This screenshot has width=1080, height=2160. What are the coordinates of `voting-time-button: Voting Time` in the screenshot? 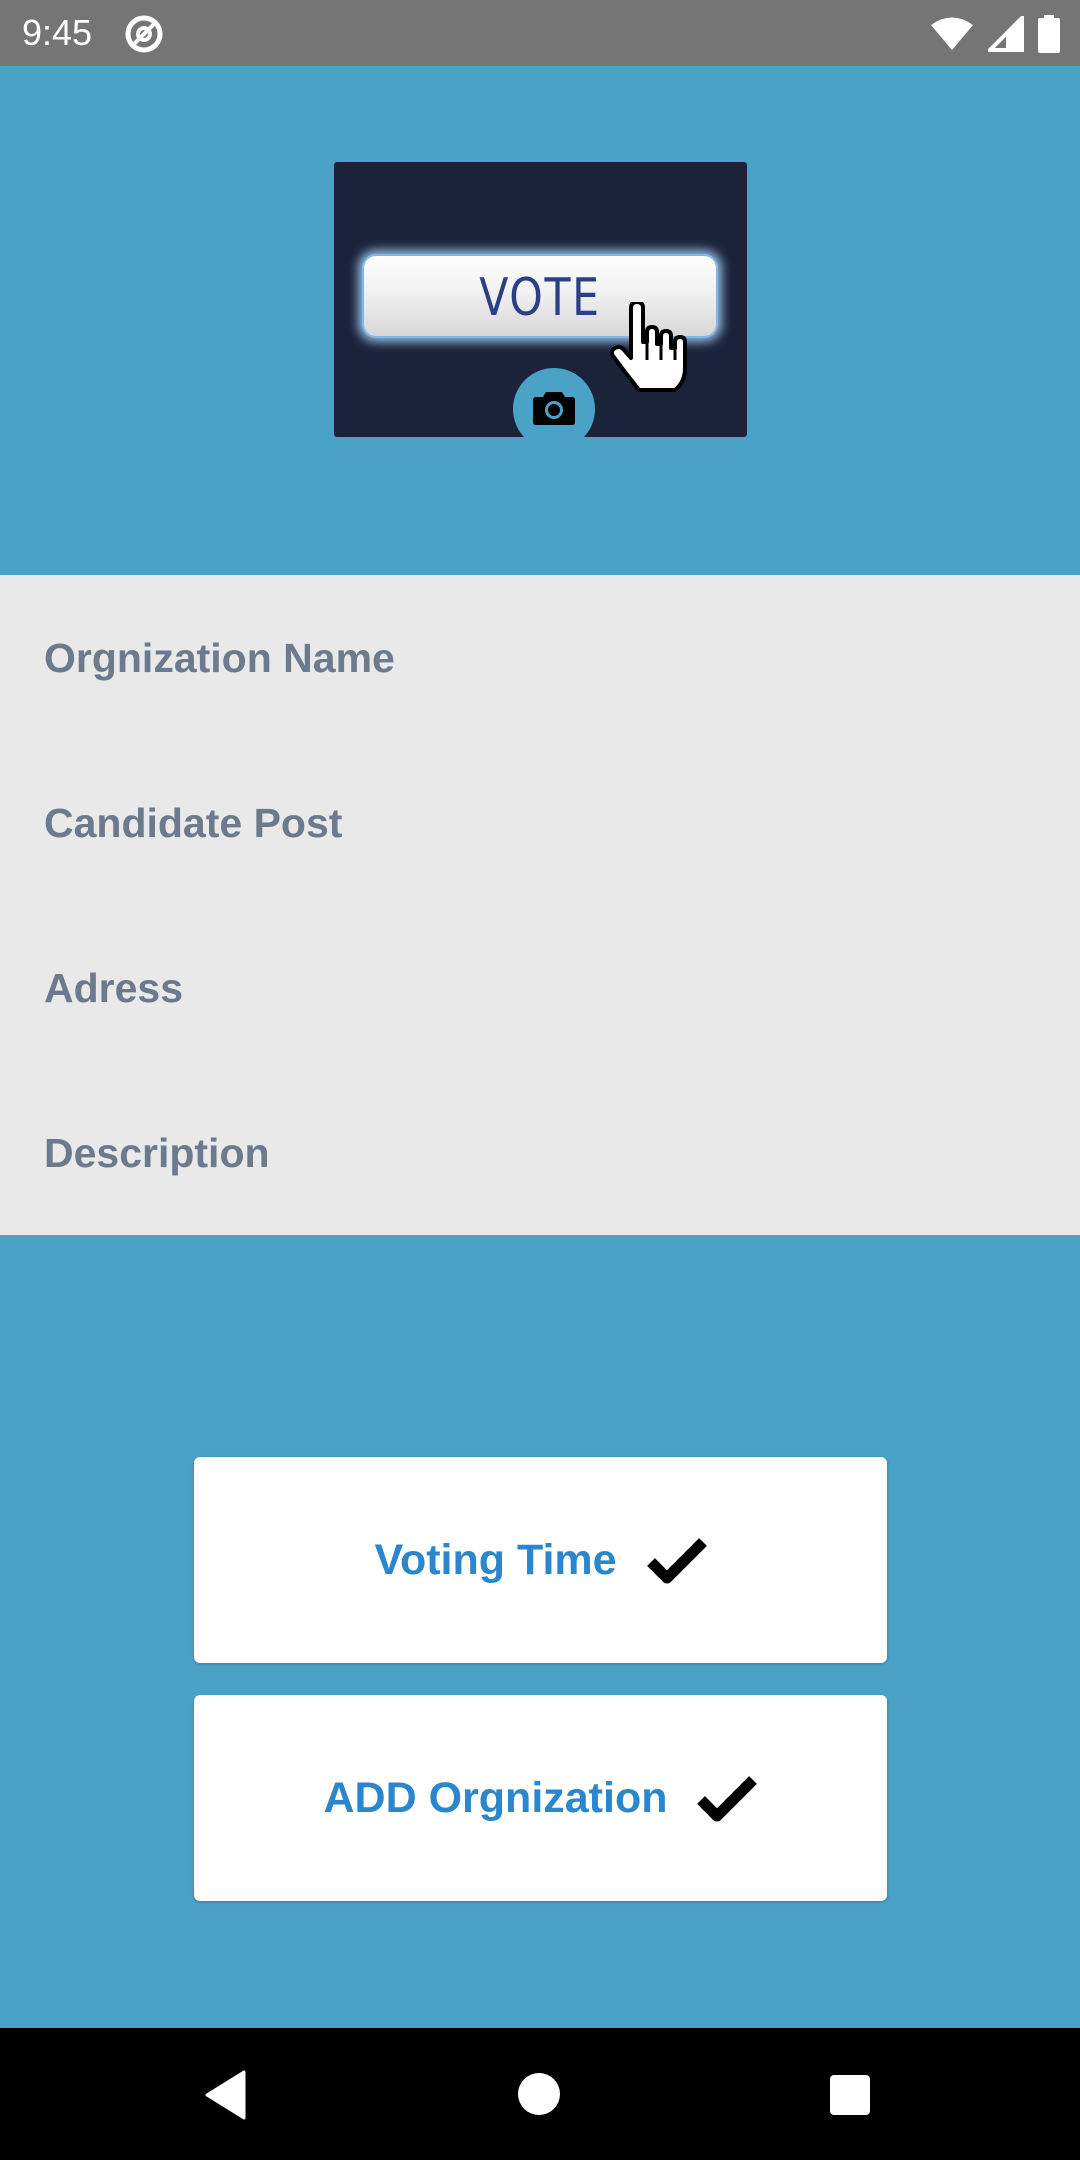 It's located at (540, 1560).